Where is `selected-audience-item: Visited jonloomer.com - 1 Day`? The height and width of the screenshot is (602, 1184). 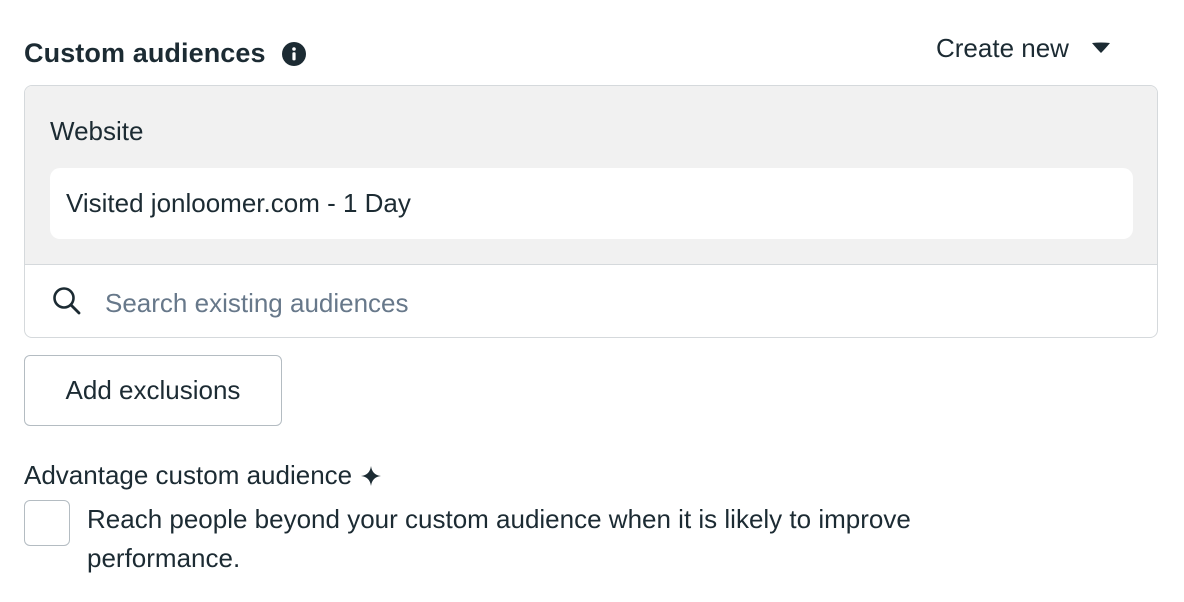 selected-audience-item: Visited jonloomer.com - 1 Day is located at coordinates (591, 203).